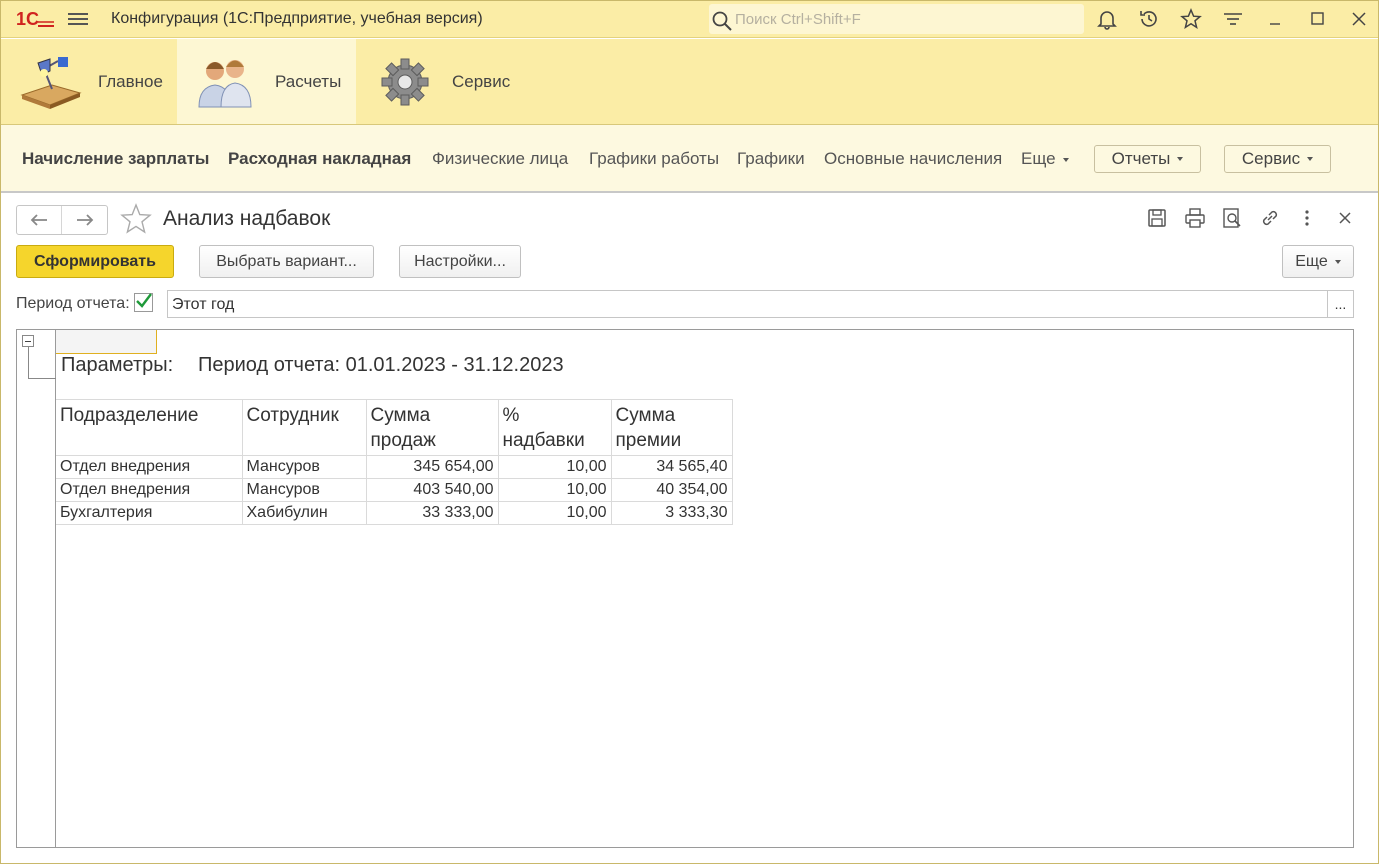 This screenshot has width=1379, height=864. Describe the element at coordinates (95, 261) in the screenshot. I see `generate-button: Сформировать` at that location.